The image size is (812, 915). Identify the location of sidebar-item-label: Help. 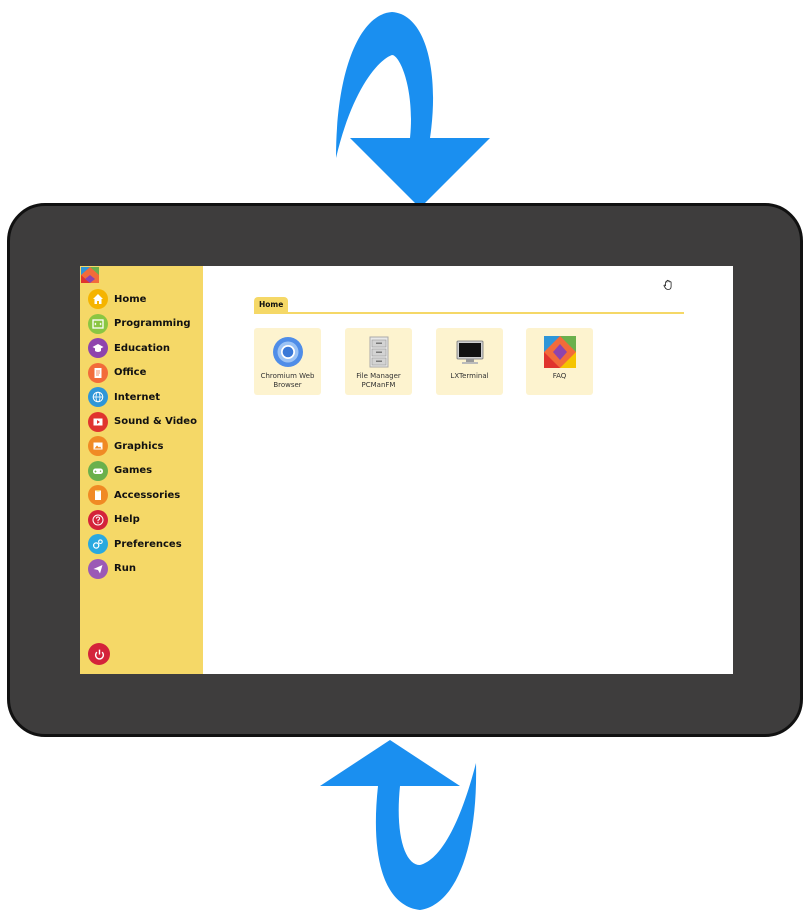
(127, 520).